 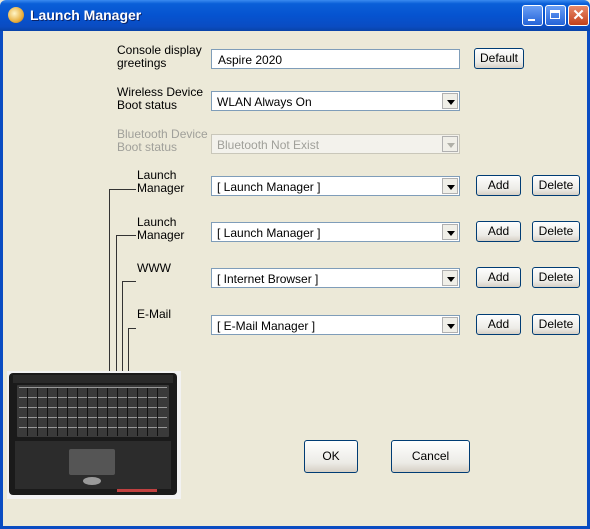 What do you see at coordinates (498, 231) in the screenshot?
I see `key2-add-button: Add` at bounding box center [498, 231].